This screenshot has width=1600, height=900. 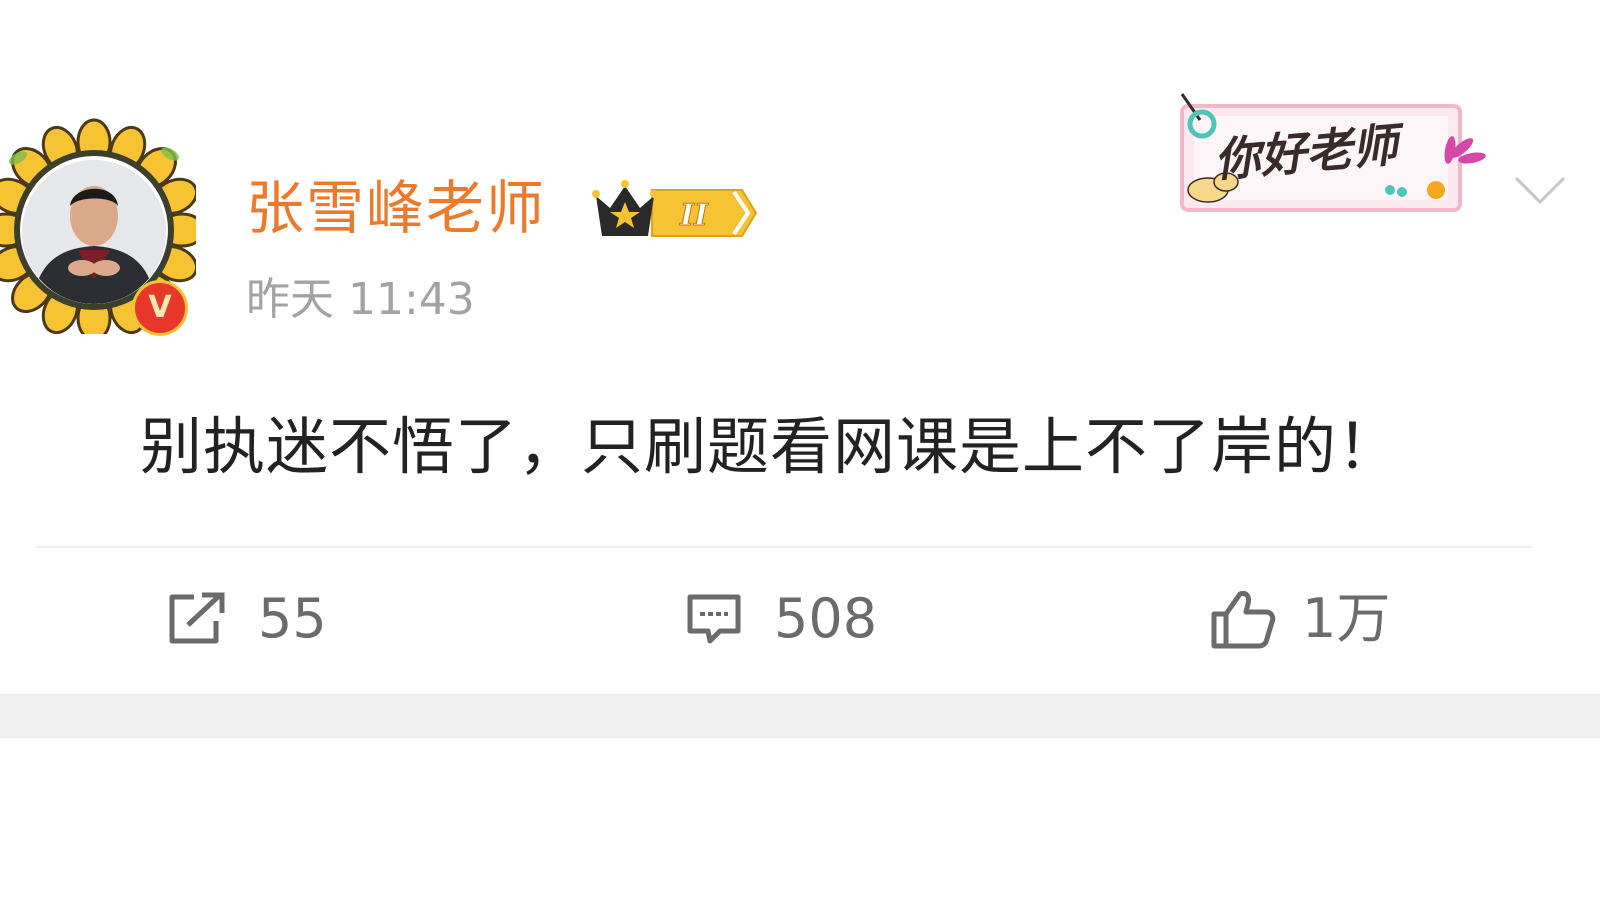 I want to click on post-timestamp: 昨天 11:43, so click(x=360, y=299).